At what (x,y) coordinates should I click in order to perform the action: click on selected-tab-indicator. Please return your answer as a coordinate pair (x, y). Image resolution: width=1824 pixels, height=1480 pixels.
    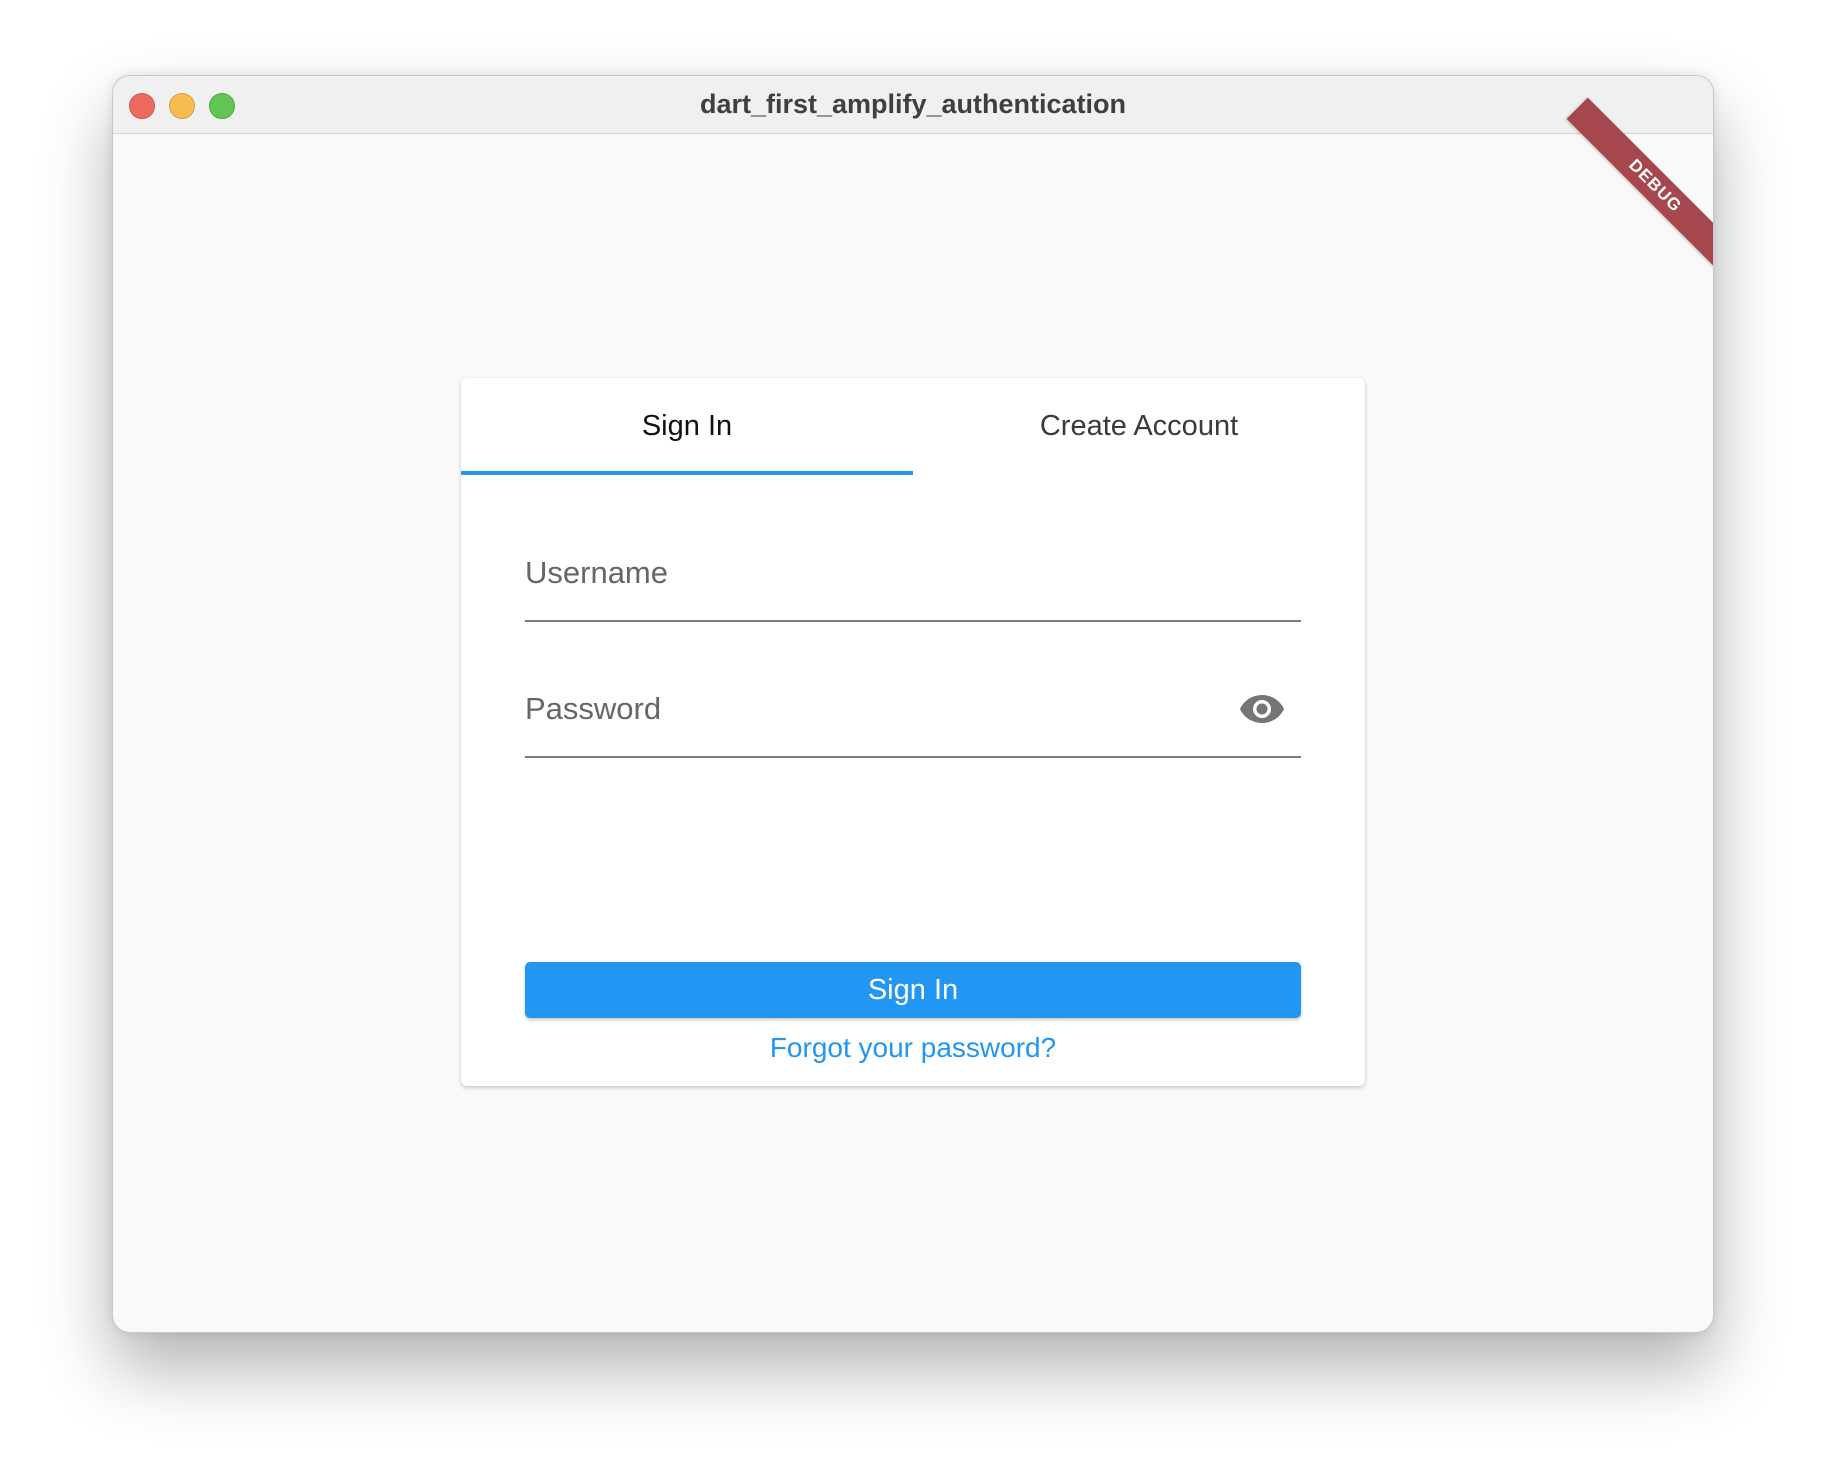
    Looking at the image, I should click on (687, 473).